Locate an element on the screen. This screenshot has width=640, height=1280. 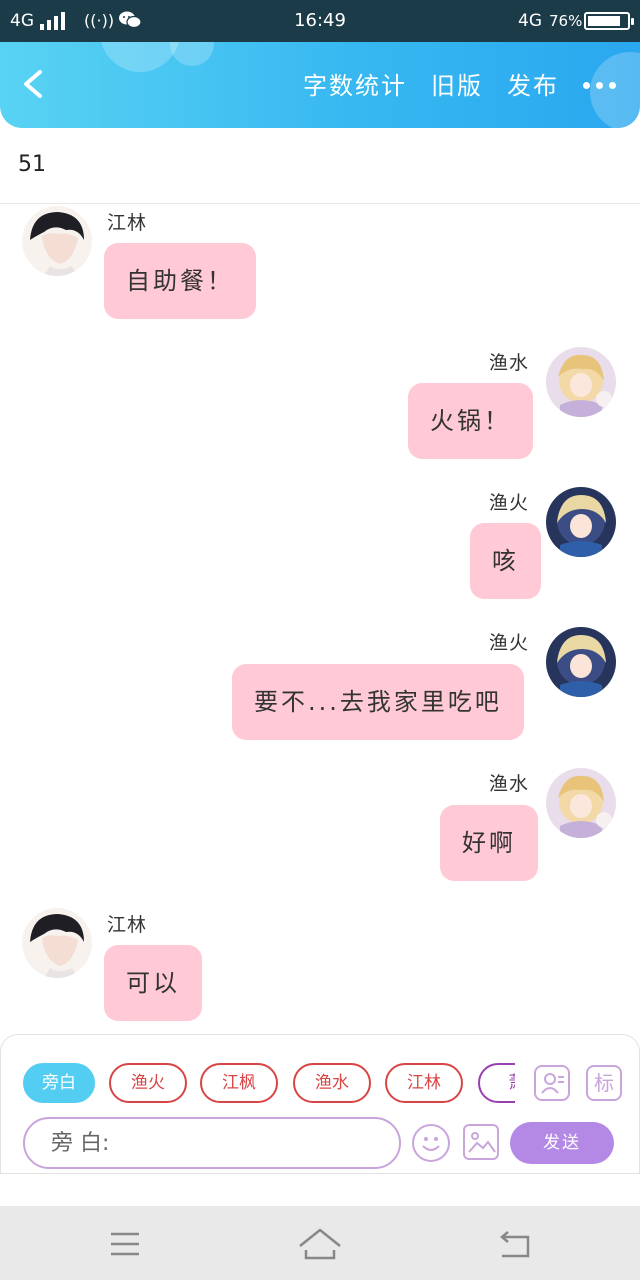
battery-percent: 76% is located at coordinates (566, 21).